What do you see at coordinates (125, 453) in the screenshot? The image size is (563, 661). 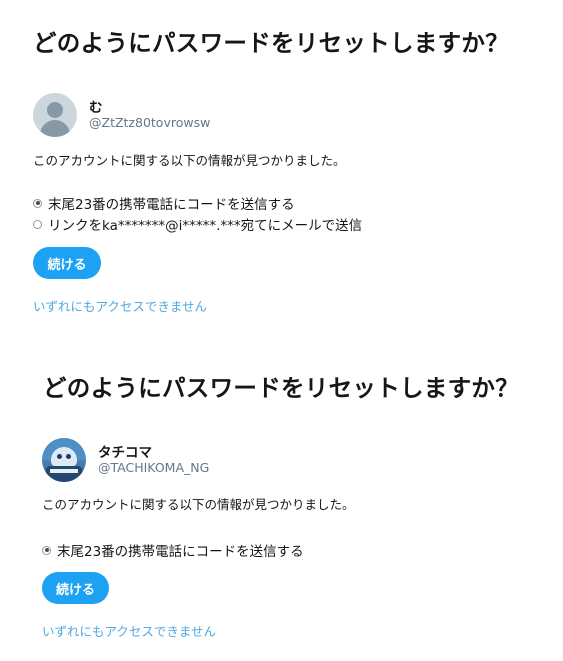 I see `account-name: タチコマ` at bounding box center [125, 453].